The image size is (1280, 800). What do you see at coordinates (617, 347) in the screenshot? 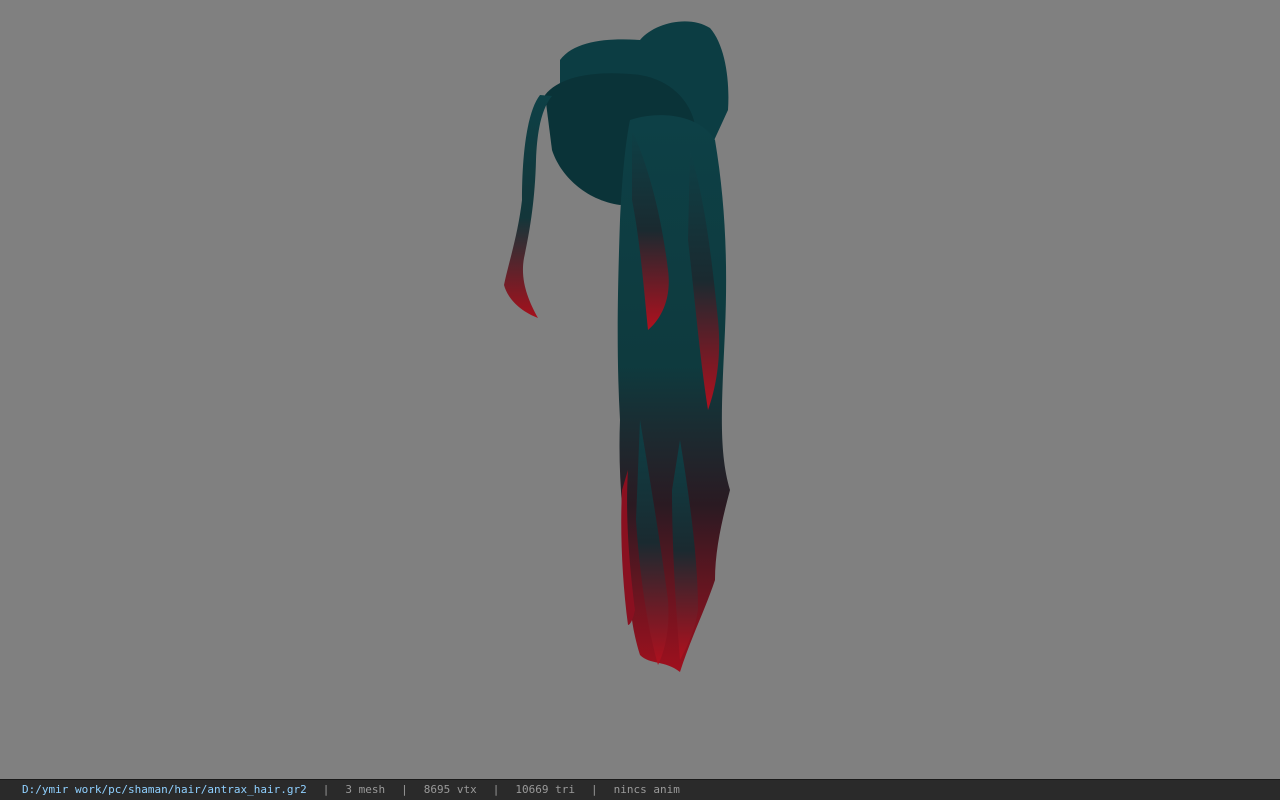
I see `hair-model-render` at bounding box center [617, 347].